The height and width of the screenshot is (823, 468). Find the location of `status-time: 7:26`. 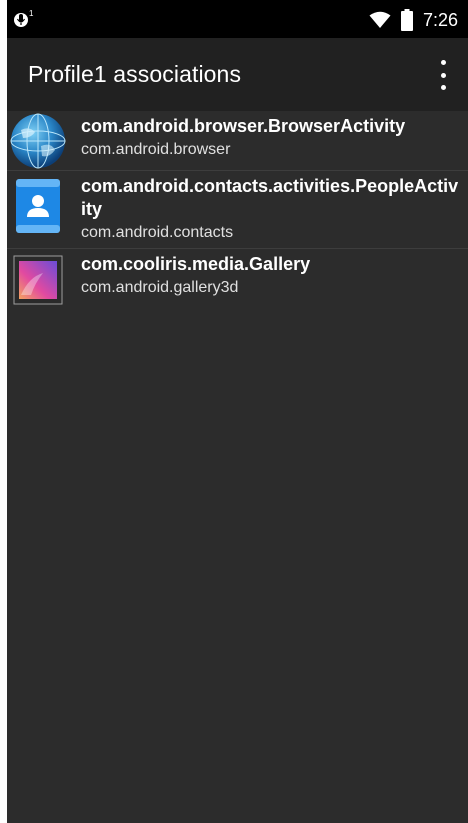

status-time: 7:26 is located at coordinates (440, 19).